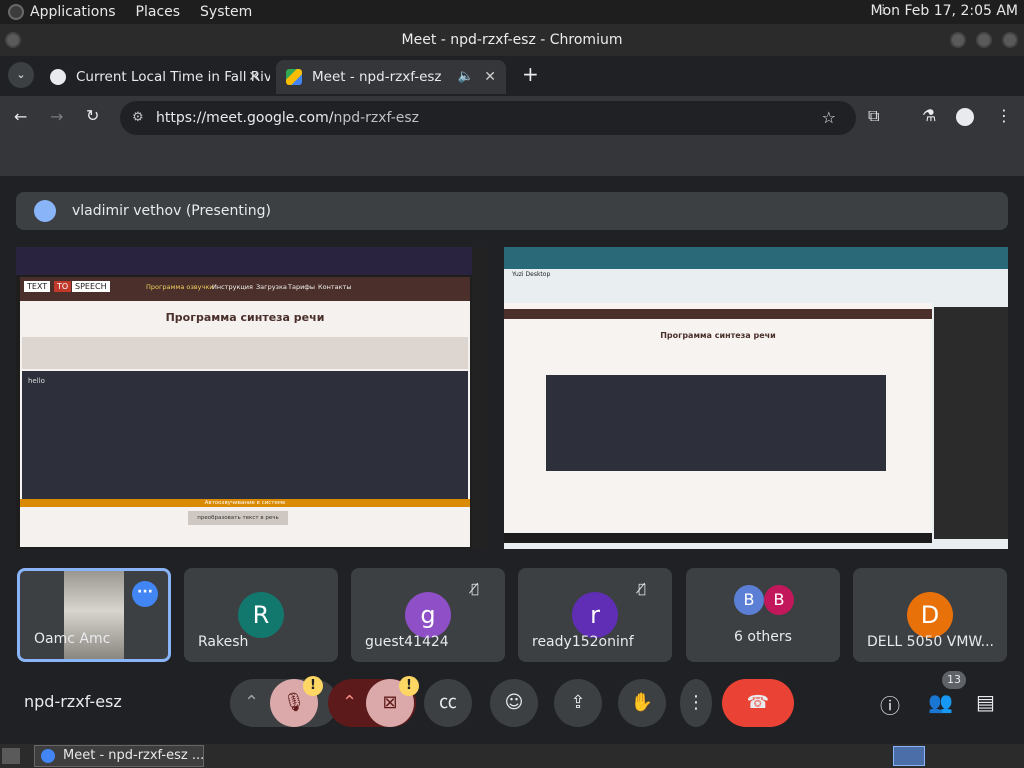 The image size is (1024, 768). I want to click on people-count-badge: 13, so click(954, 680).